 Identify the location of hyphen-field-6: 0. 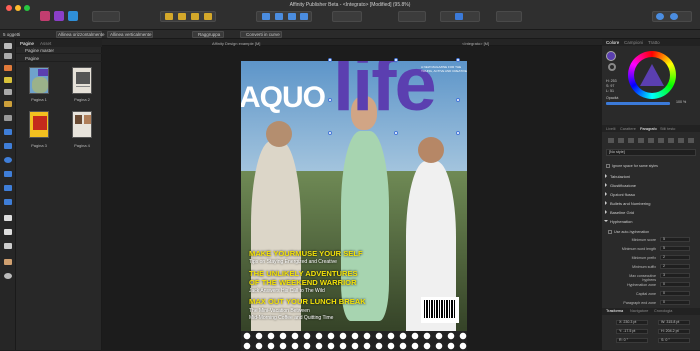
(675, 284).